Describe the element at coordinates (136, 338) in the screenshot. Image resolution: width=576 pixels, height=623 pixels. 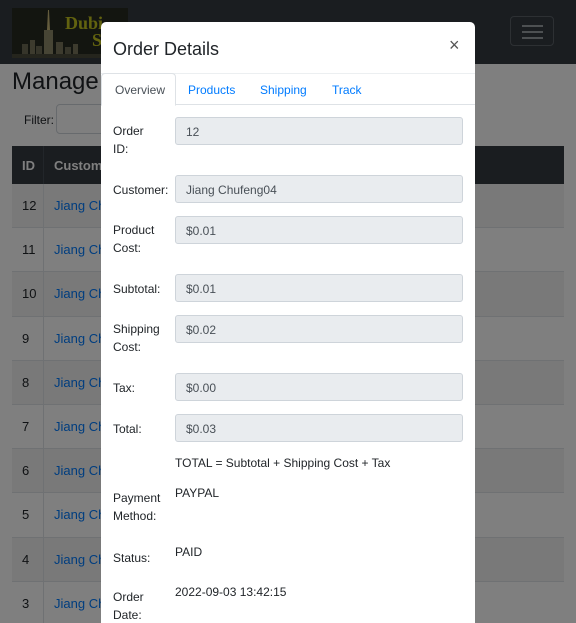
I see `shipping-cost-label: Shipping Cost:` at that location.